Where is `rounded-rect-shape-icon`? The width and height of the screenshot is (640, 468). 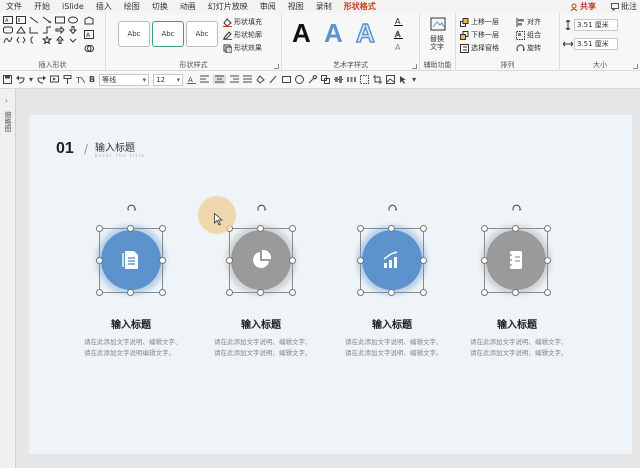
rounded-rect-shape-icon is located at coordinates (8, 30).